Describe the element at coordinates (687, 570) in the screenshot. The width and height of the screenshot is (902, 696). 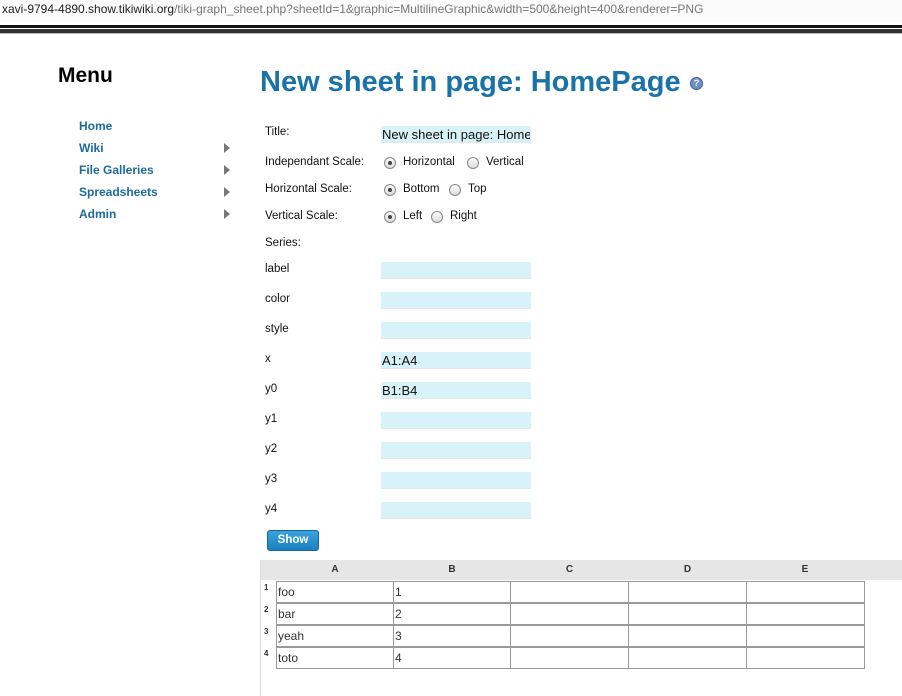
I see `column-header-d: D` at that location.